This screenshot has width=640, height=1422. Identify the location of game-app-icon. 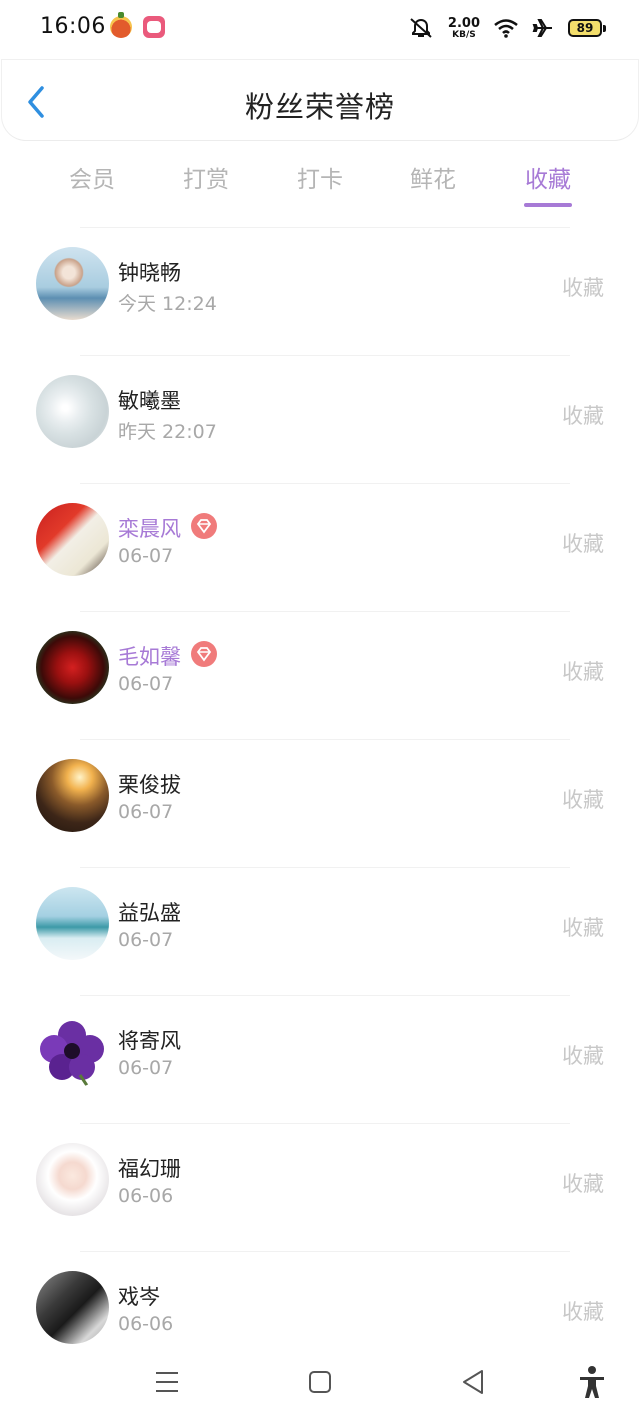
(154, 27).